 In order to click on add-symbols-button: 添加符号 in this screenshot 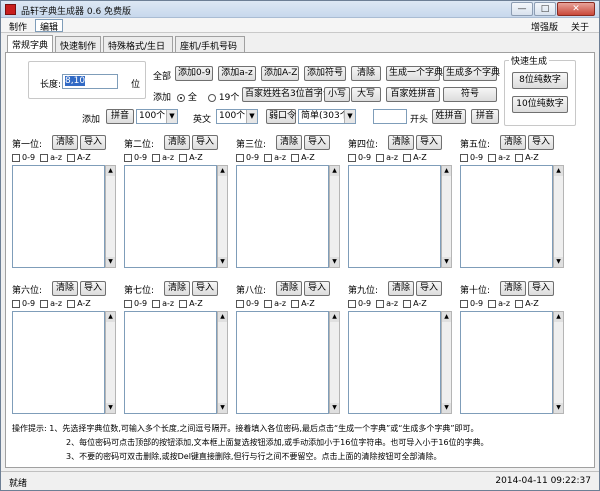, I will do `click(325, 73)`.